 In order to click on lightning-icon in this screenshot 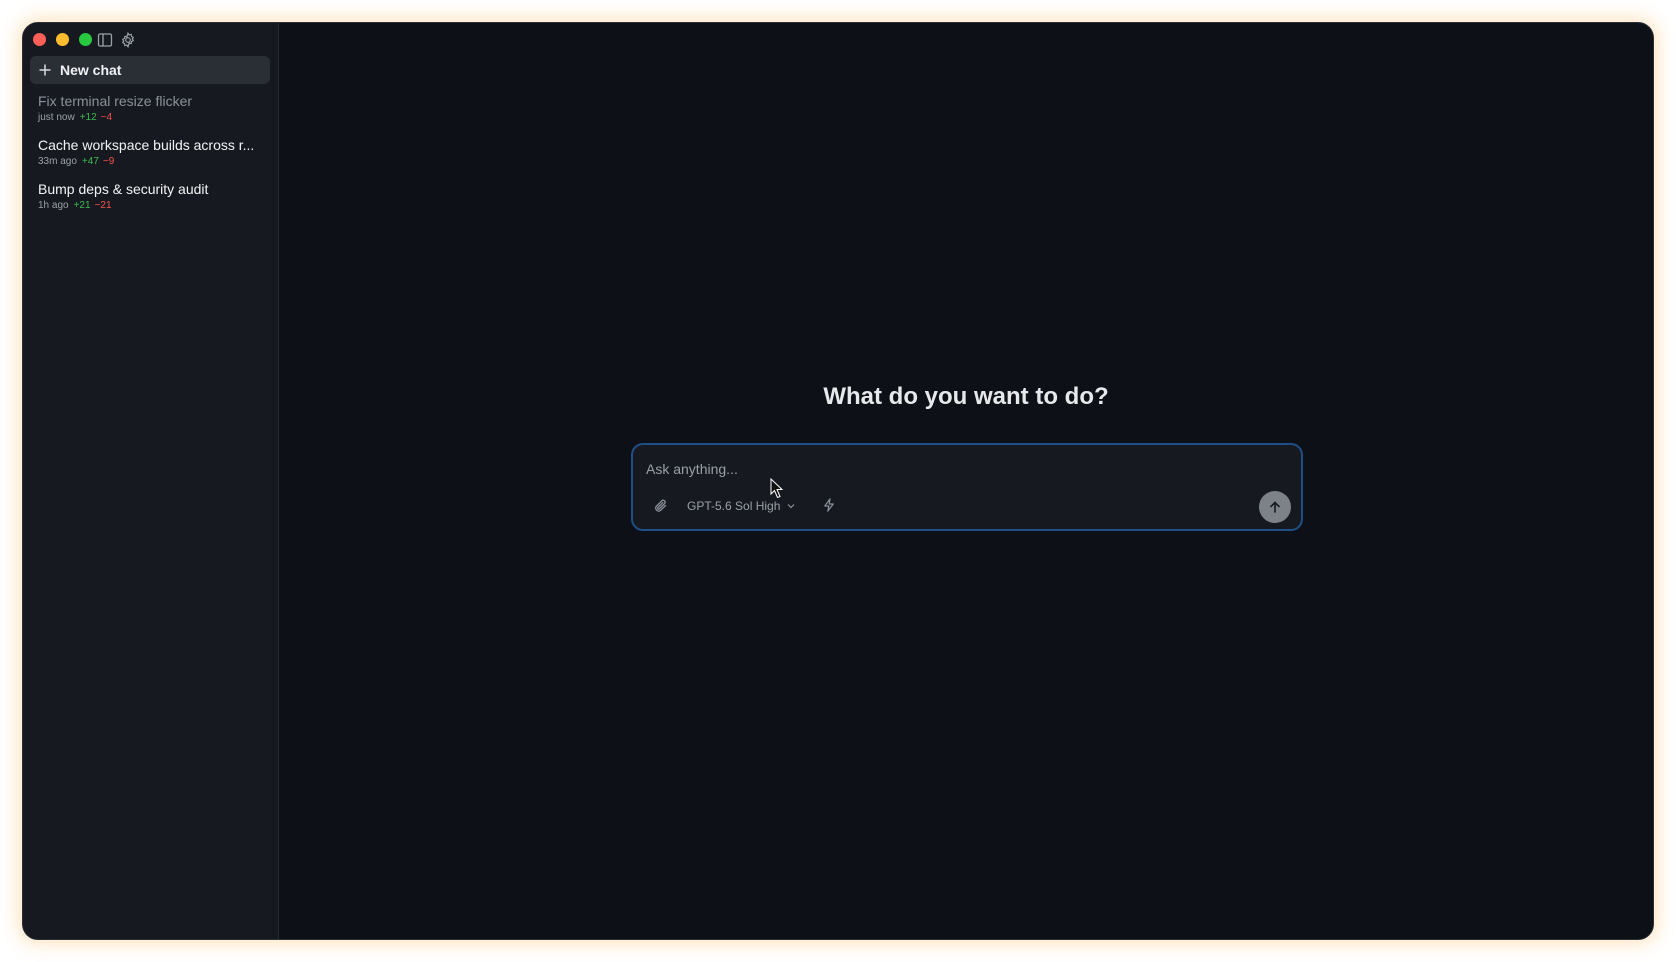, I will do `click(829, 505)`.